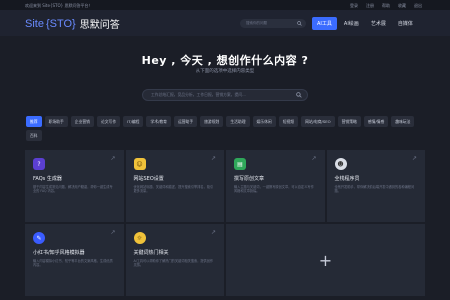 The image size is (450, 300). What do you see at coordinates (225, 23) in the screenshot?
I see `header: Site {STO} 思默问答 搜索你的问题 AI工具 AI绘画 艺术展 自媒体` at bounding box center [225, 23].